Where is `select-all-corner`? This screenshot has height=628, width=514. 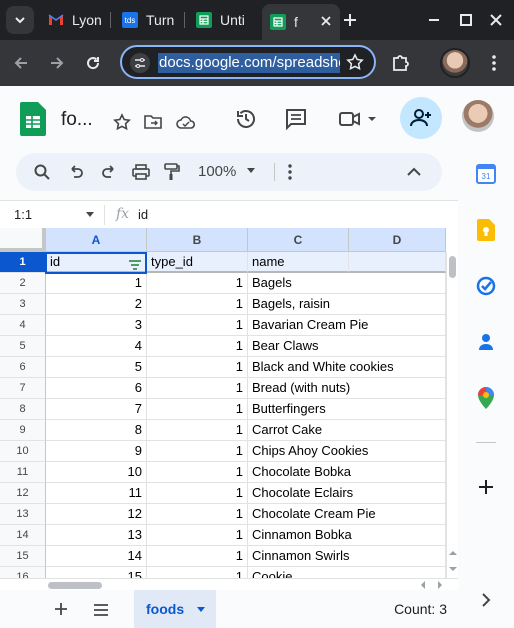 select-all-corner is located at coordinates (23, 240).